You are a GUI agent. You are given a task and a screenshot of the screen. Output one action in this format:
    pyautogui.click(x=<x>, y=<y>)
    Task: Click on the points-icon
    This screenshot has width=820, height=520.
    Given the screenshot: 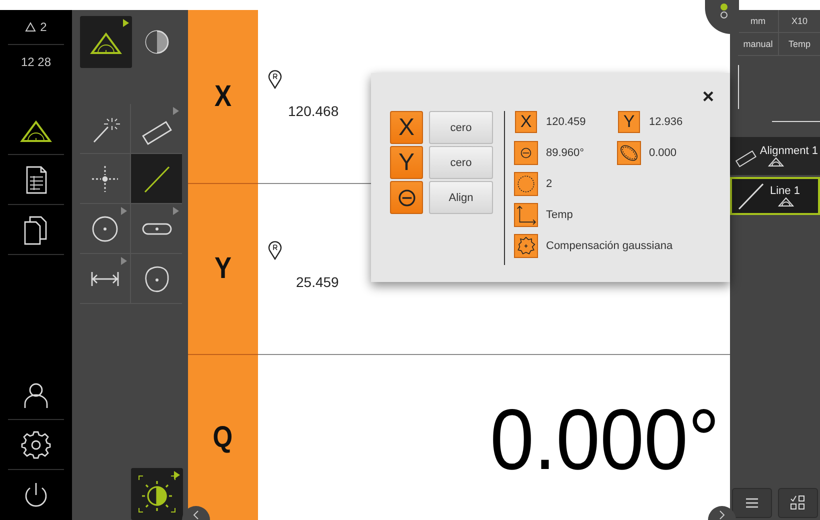 What is the action you would take?
    pyautogui.click(x=526, y=184)
    